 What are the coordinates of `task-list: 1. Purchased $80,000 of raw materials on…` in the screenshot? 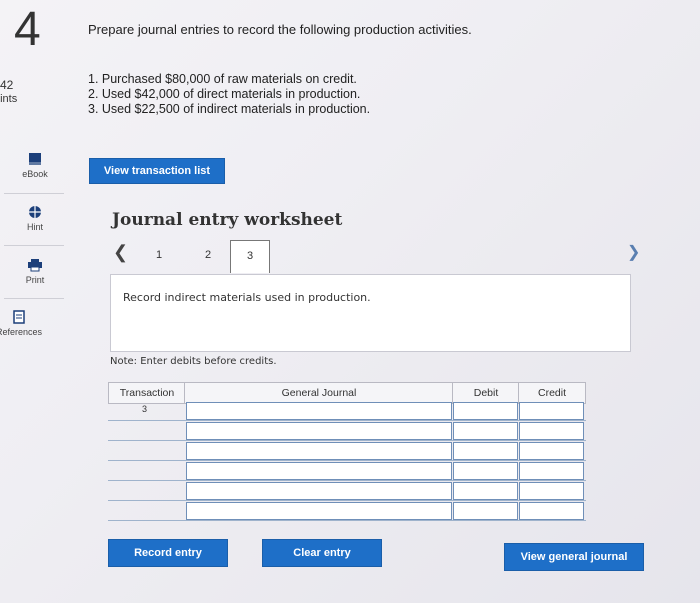 It's located at (229, 94).